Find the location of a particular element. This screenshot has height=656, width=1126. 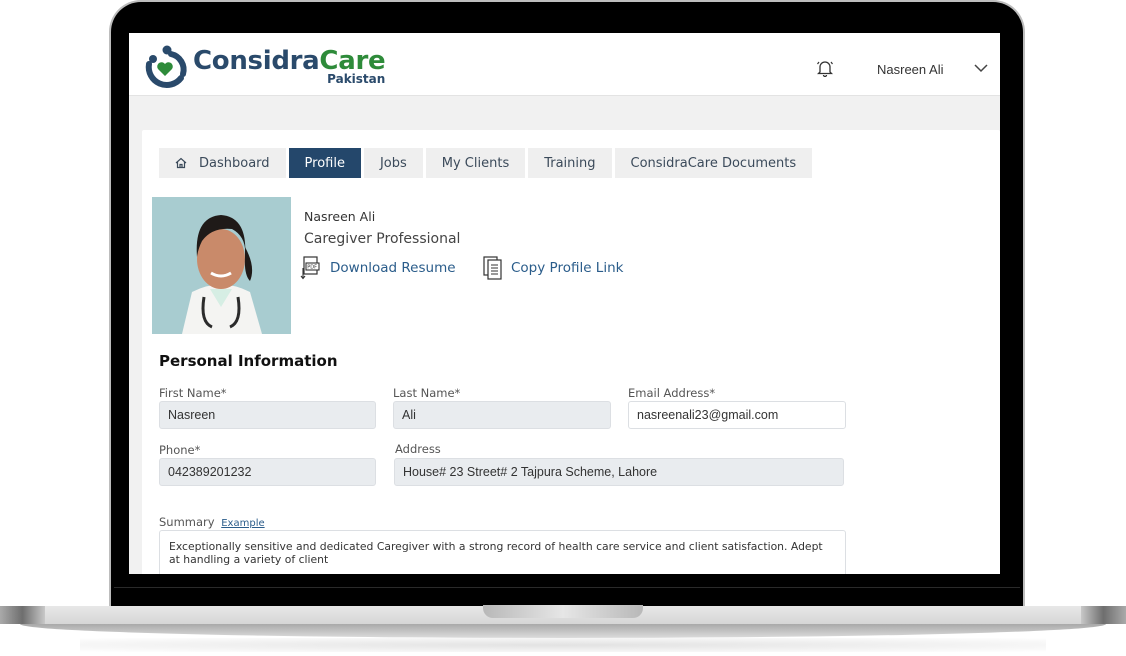

tab-profile: Profile is located at coordinates (324, 163).